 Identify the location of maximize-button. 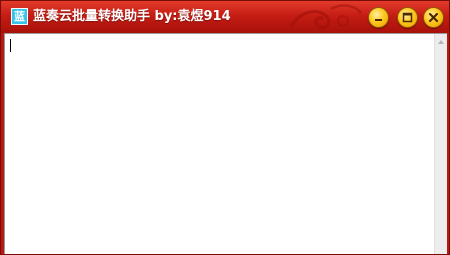
(407, 17).